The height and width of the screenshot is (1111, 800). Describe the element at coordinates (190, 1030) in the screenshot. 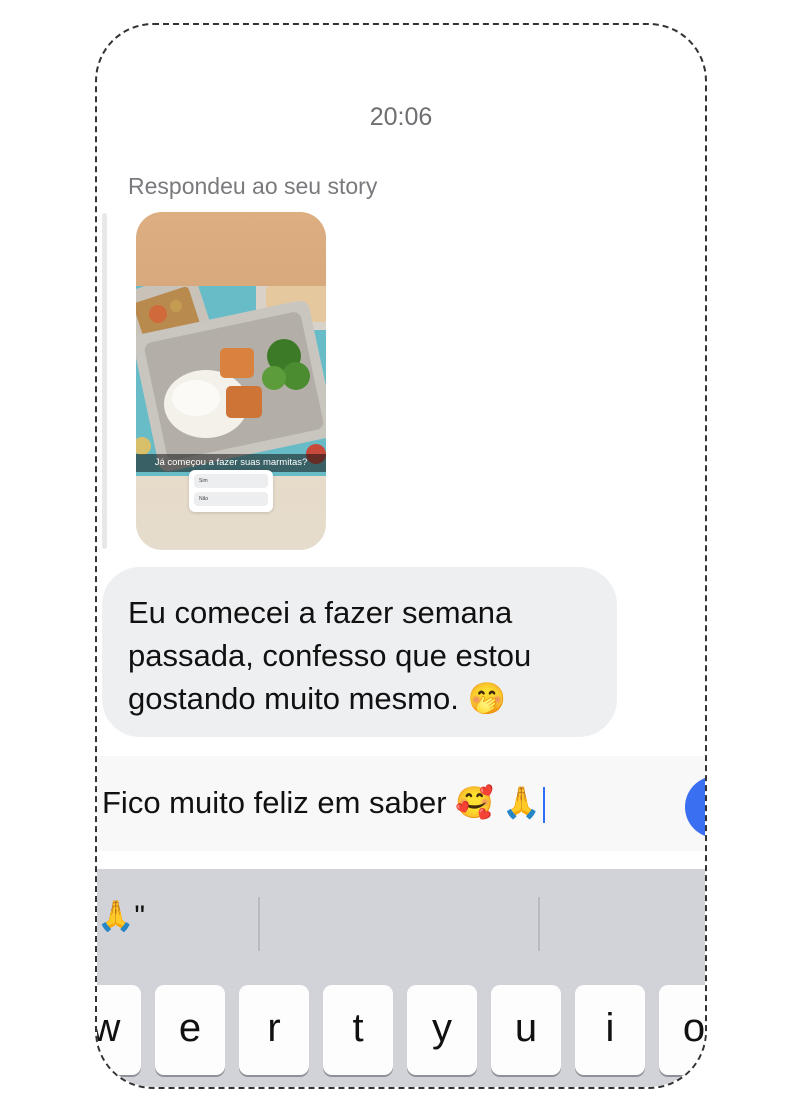

I see `key-e: e` at that location.